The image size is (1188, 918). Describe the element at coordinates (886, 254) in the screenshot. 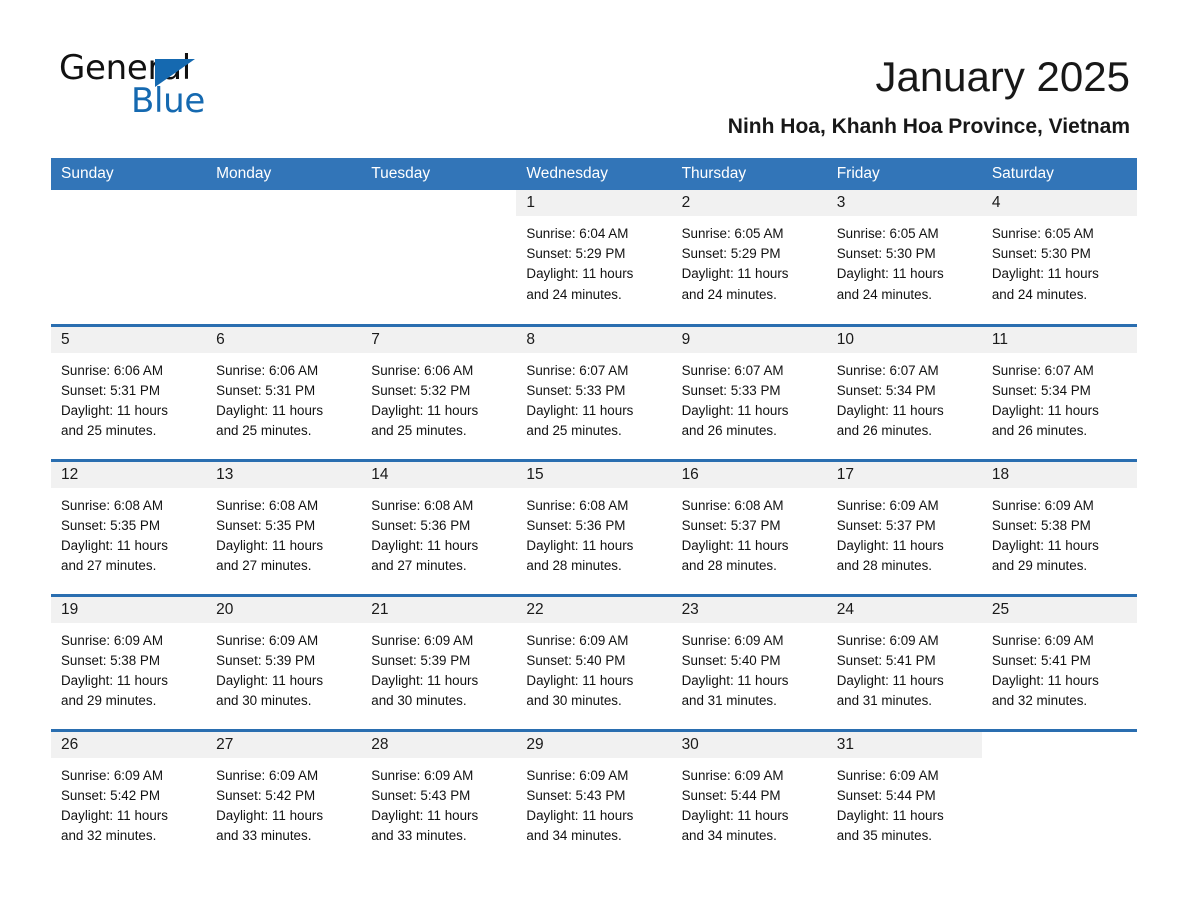

I see `day-info-sunset: Sunset: 5:30 PM` at that location.